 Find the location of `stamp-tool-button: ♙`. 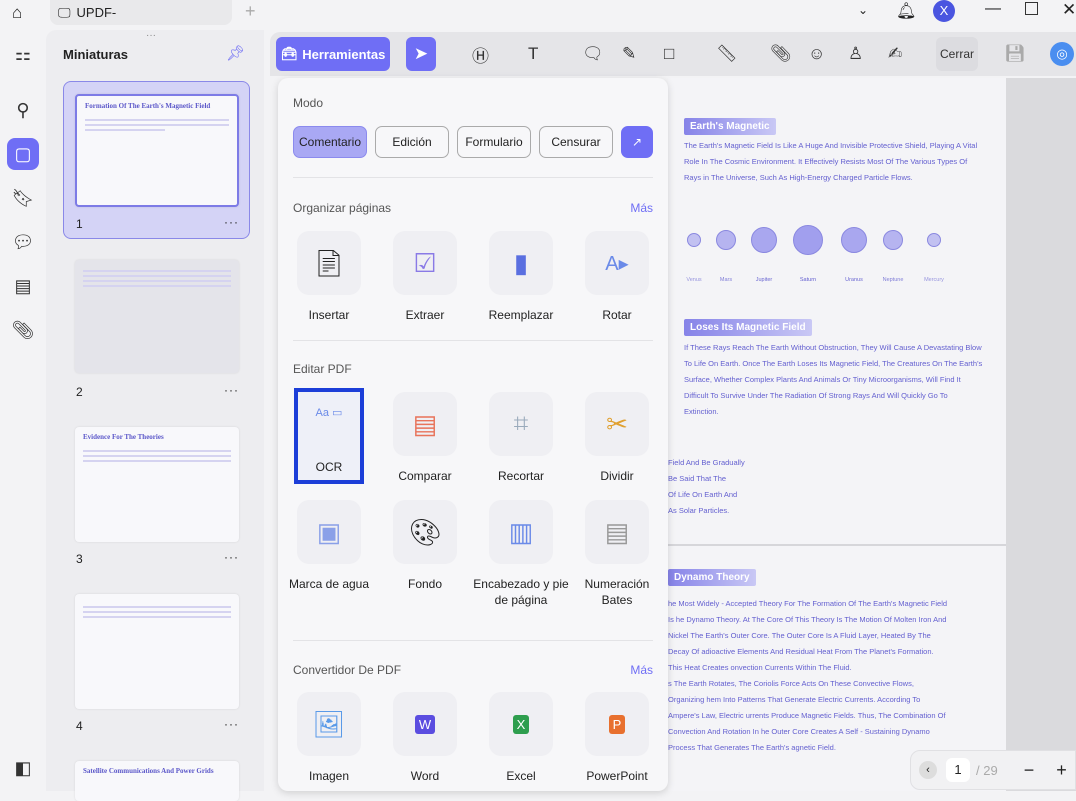

stamp-tool-button: ♙ is located at coordinates (855, 54).